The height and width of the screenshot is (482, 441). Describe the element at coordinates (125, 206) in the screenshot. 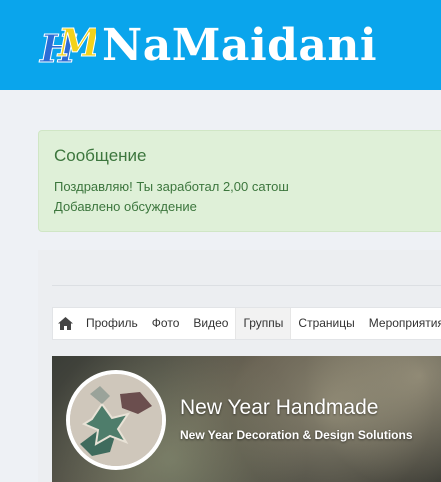

I see `message-line: Добавлено обсуждение` at that location.